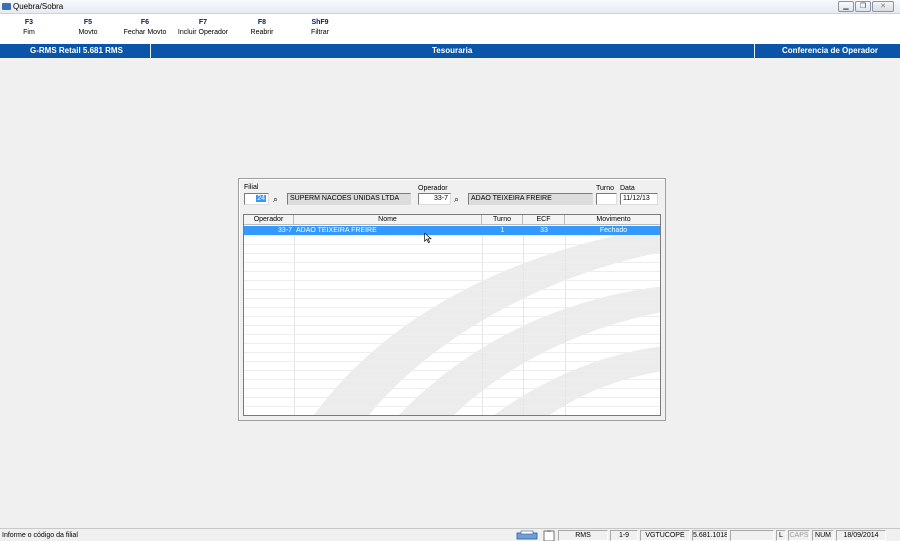  What do you see at coordinates (502, 230) in the screenshot?
I see `cell-turno: 1` at bounding box center [502, 230].